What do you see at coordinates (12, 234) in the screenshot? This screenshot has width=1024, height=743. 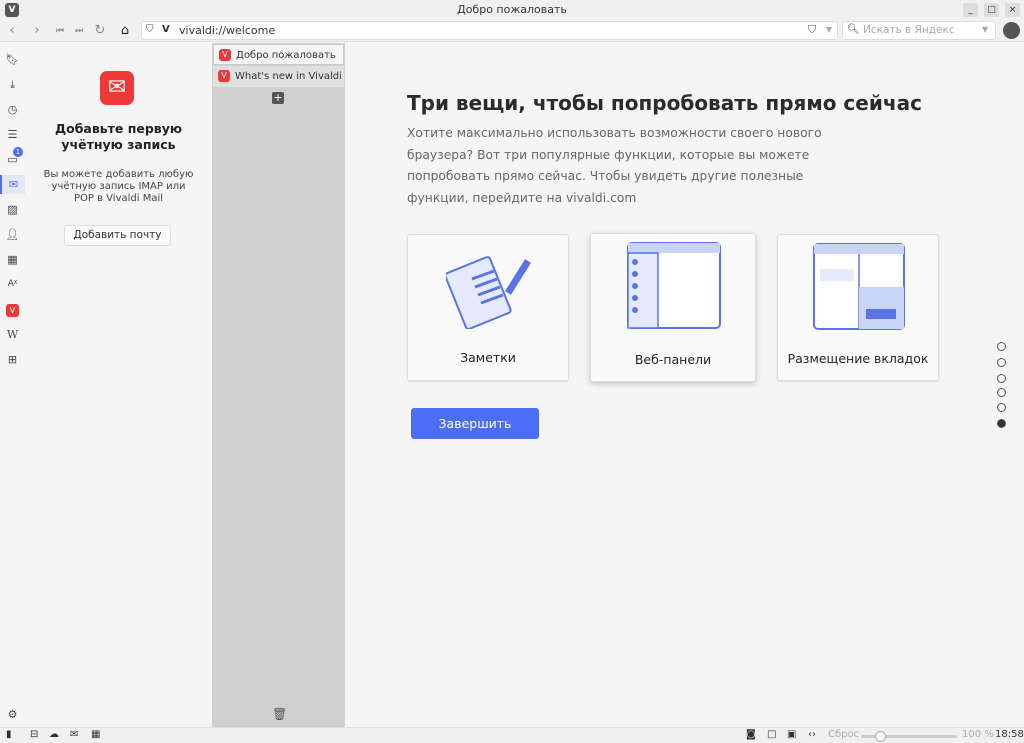 I see `contacts-panel-icon: 👤︎` at bounding box center [12, 234].